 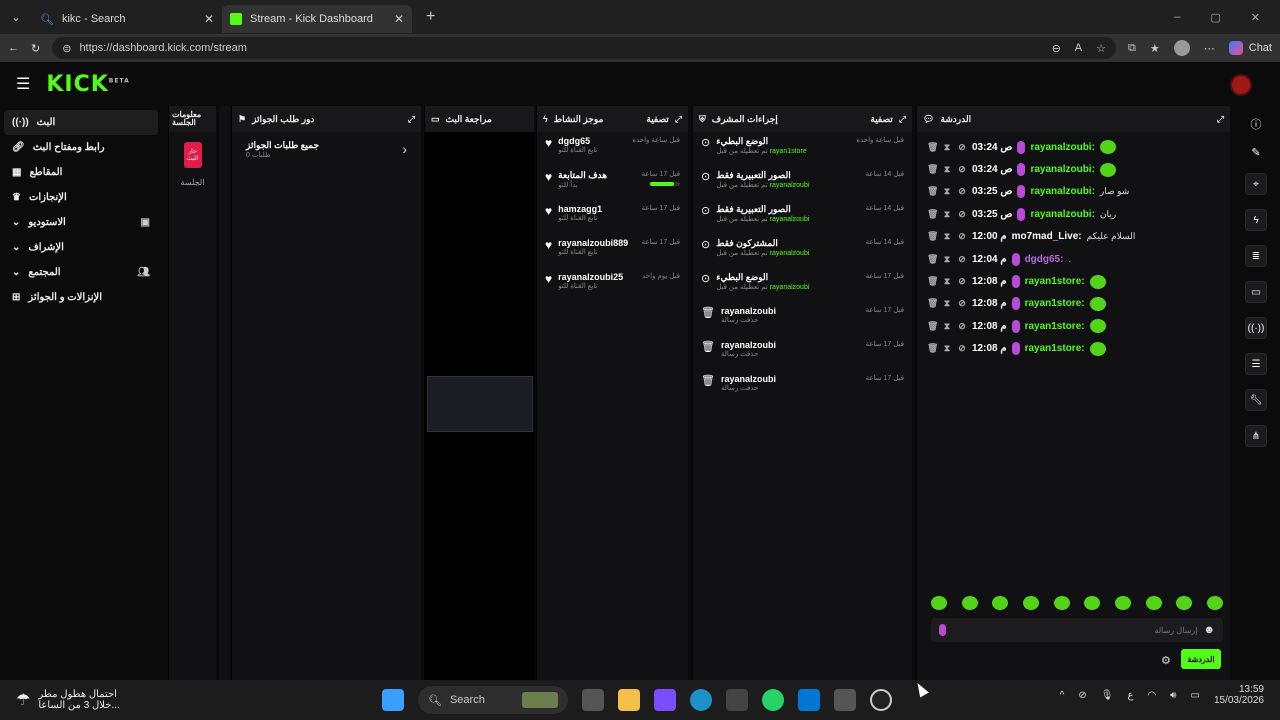 What do you see at coordinates (81, 222) in the screenshot?
I see `nav-item-studio: ⌄ الاستوديو ▣` at bounding box center [81, 222].